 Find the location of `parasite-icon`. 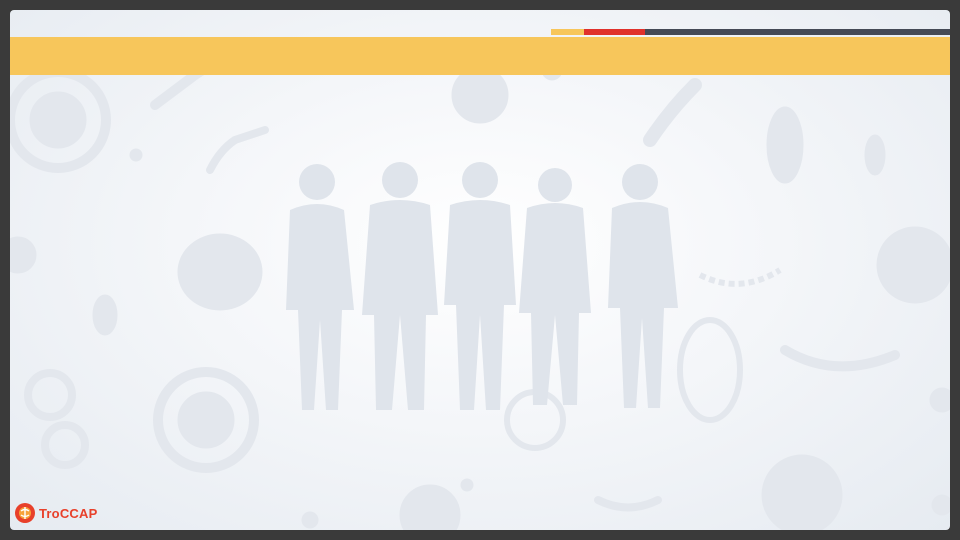

parasite-icon is located at coordinates (785, 145).